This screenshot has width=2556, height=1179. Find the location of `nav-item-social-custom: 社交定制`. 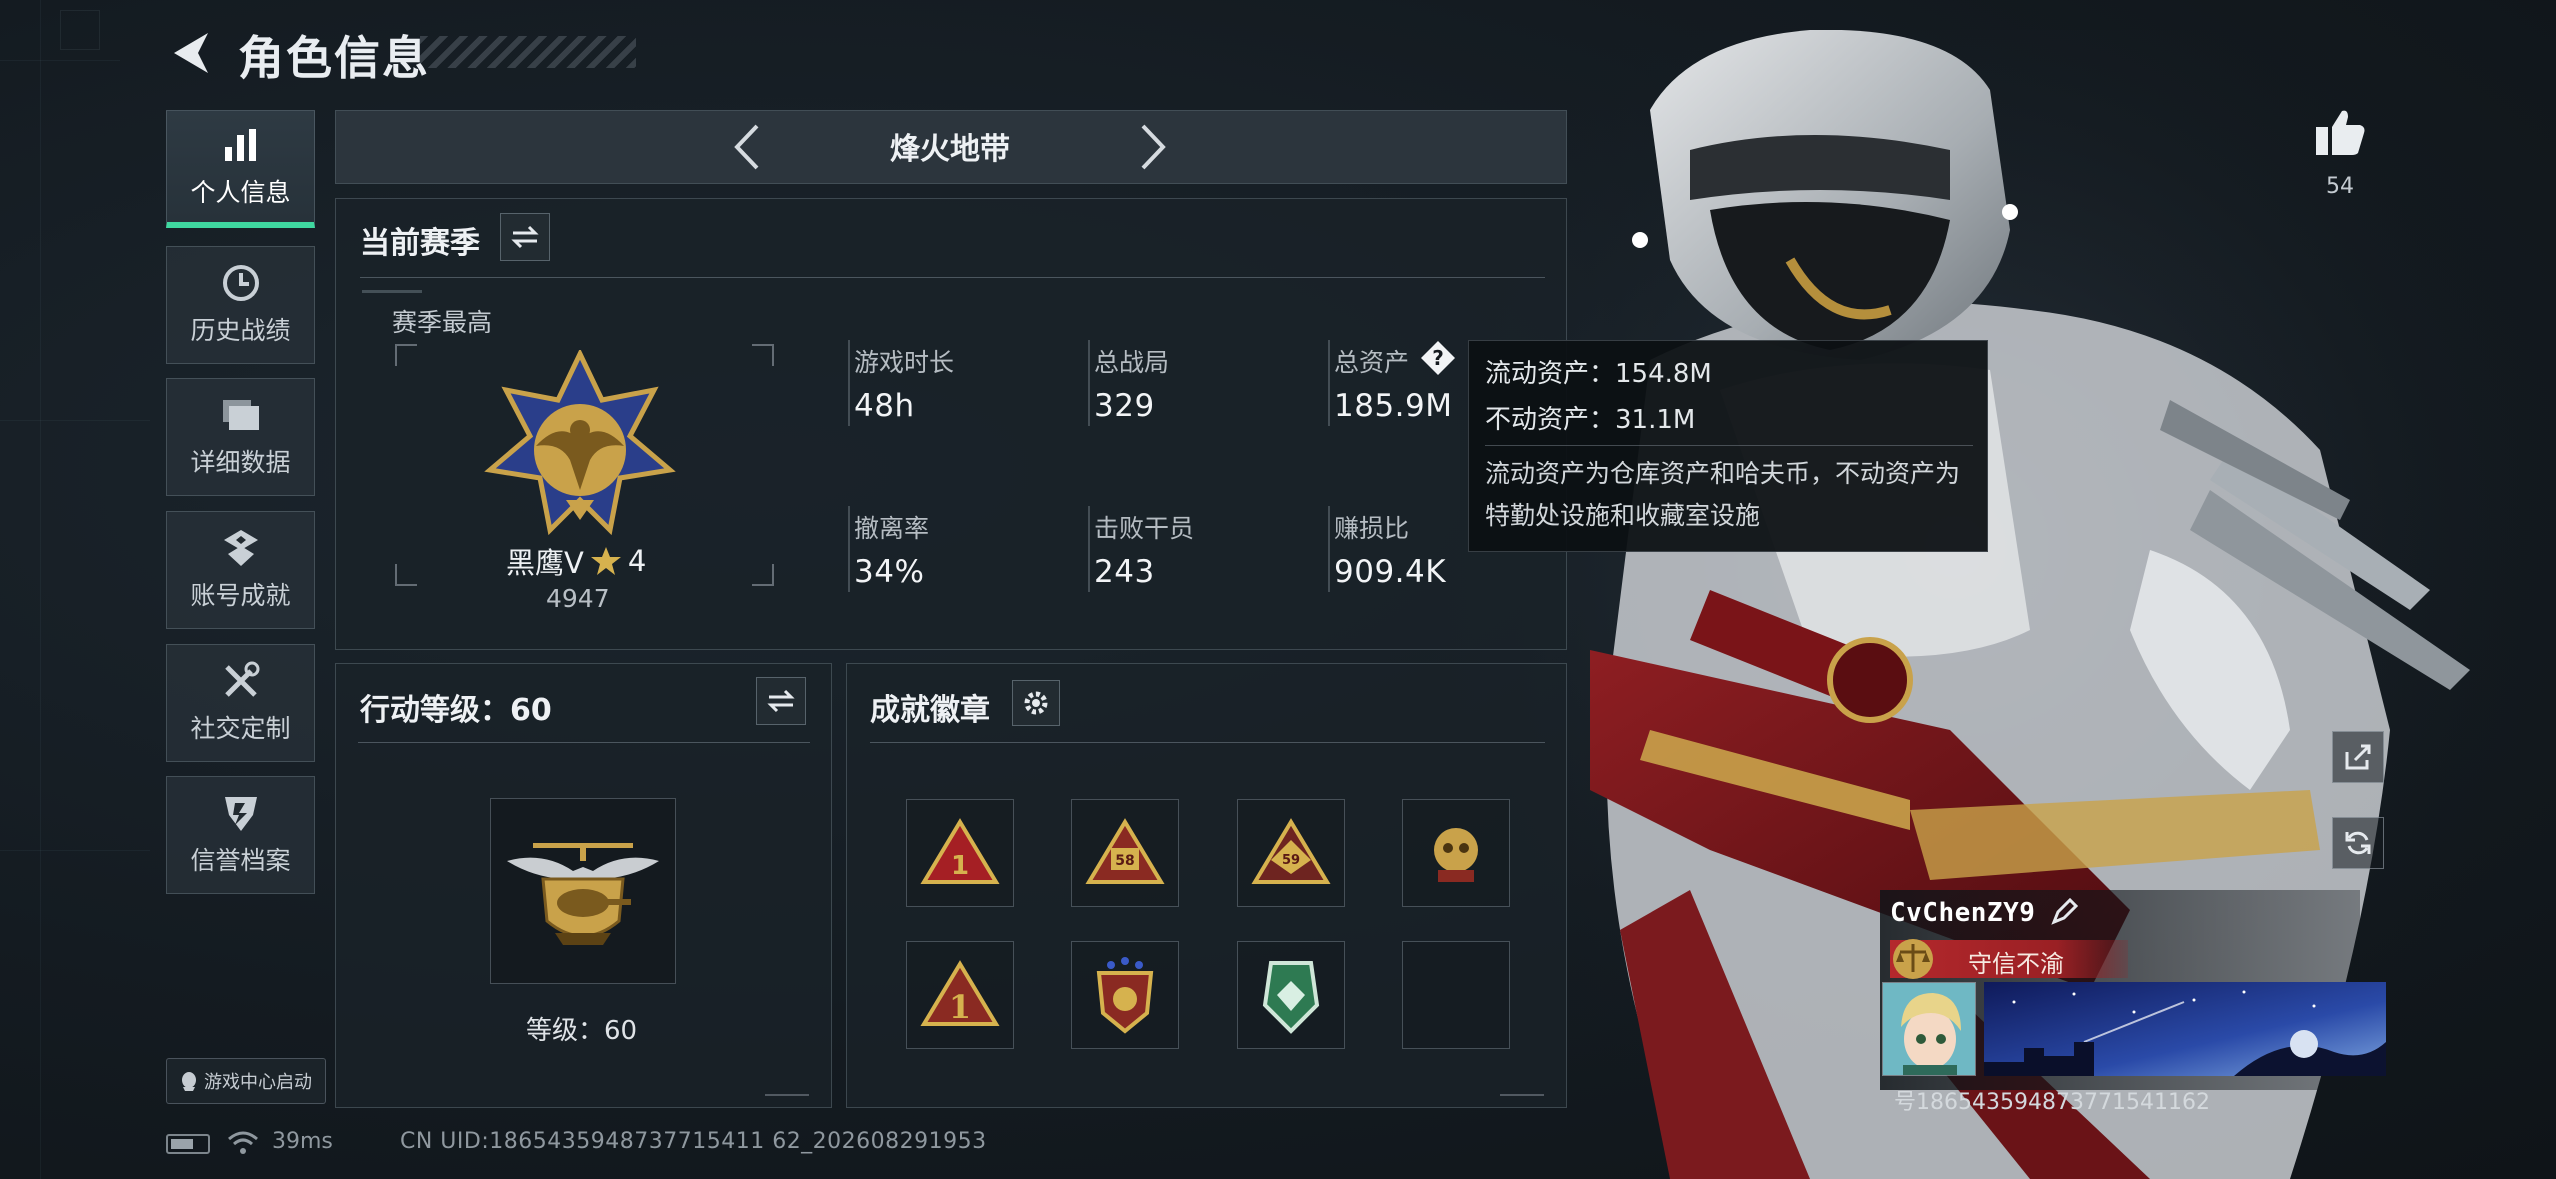

nav-item-social-custom: 社交定制 is located at coordinates (240, 703).